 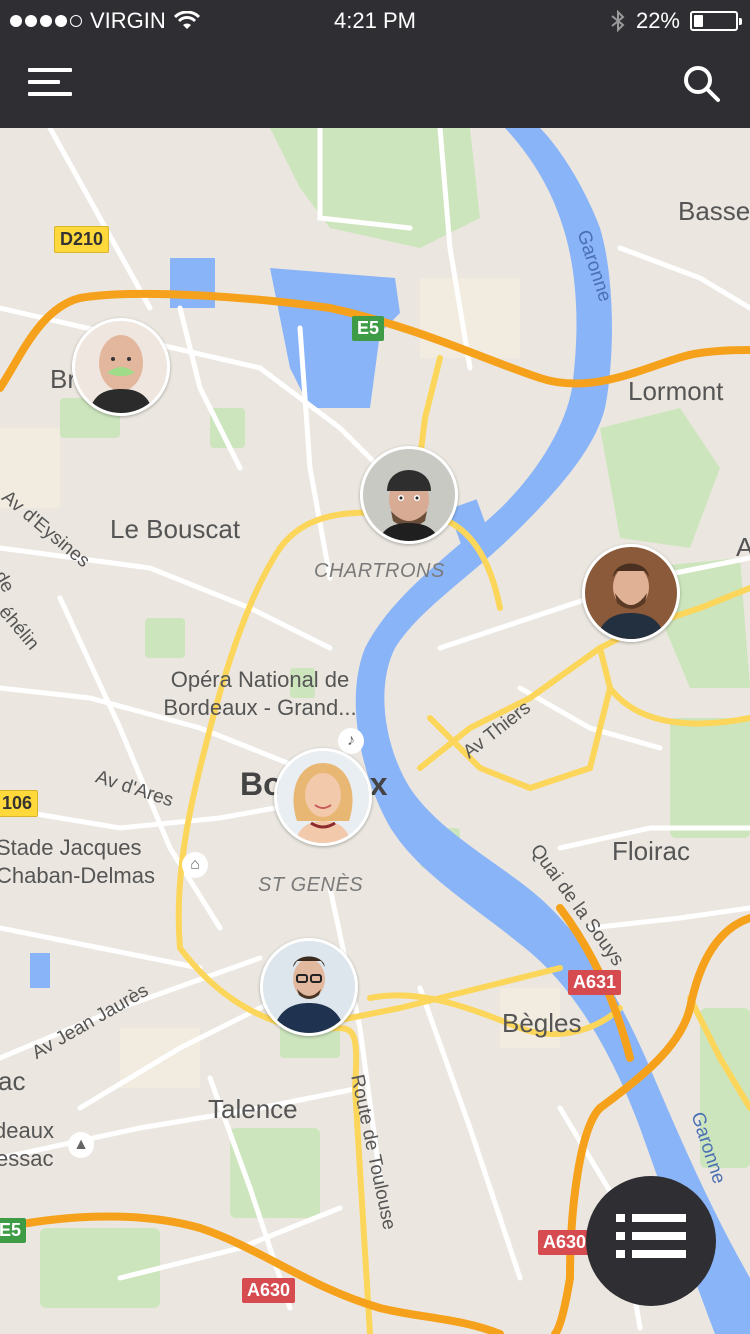 I want to click on city-label-begles: Bègles, so click(x=542, y=1023).